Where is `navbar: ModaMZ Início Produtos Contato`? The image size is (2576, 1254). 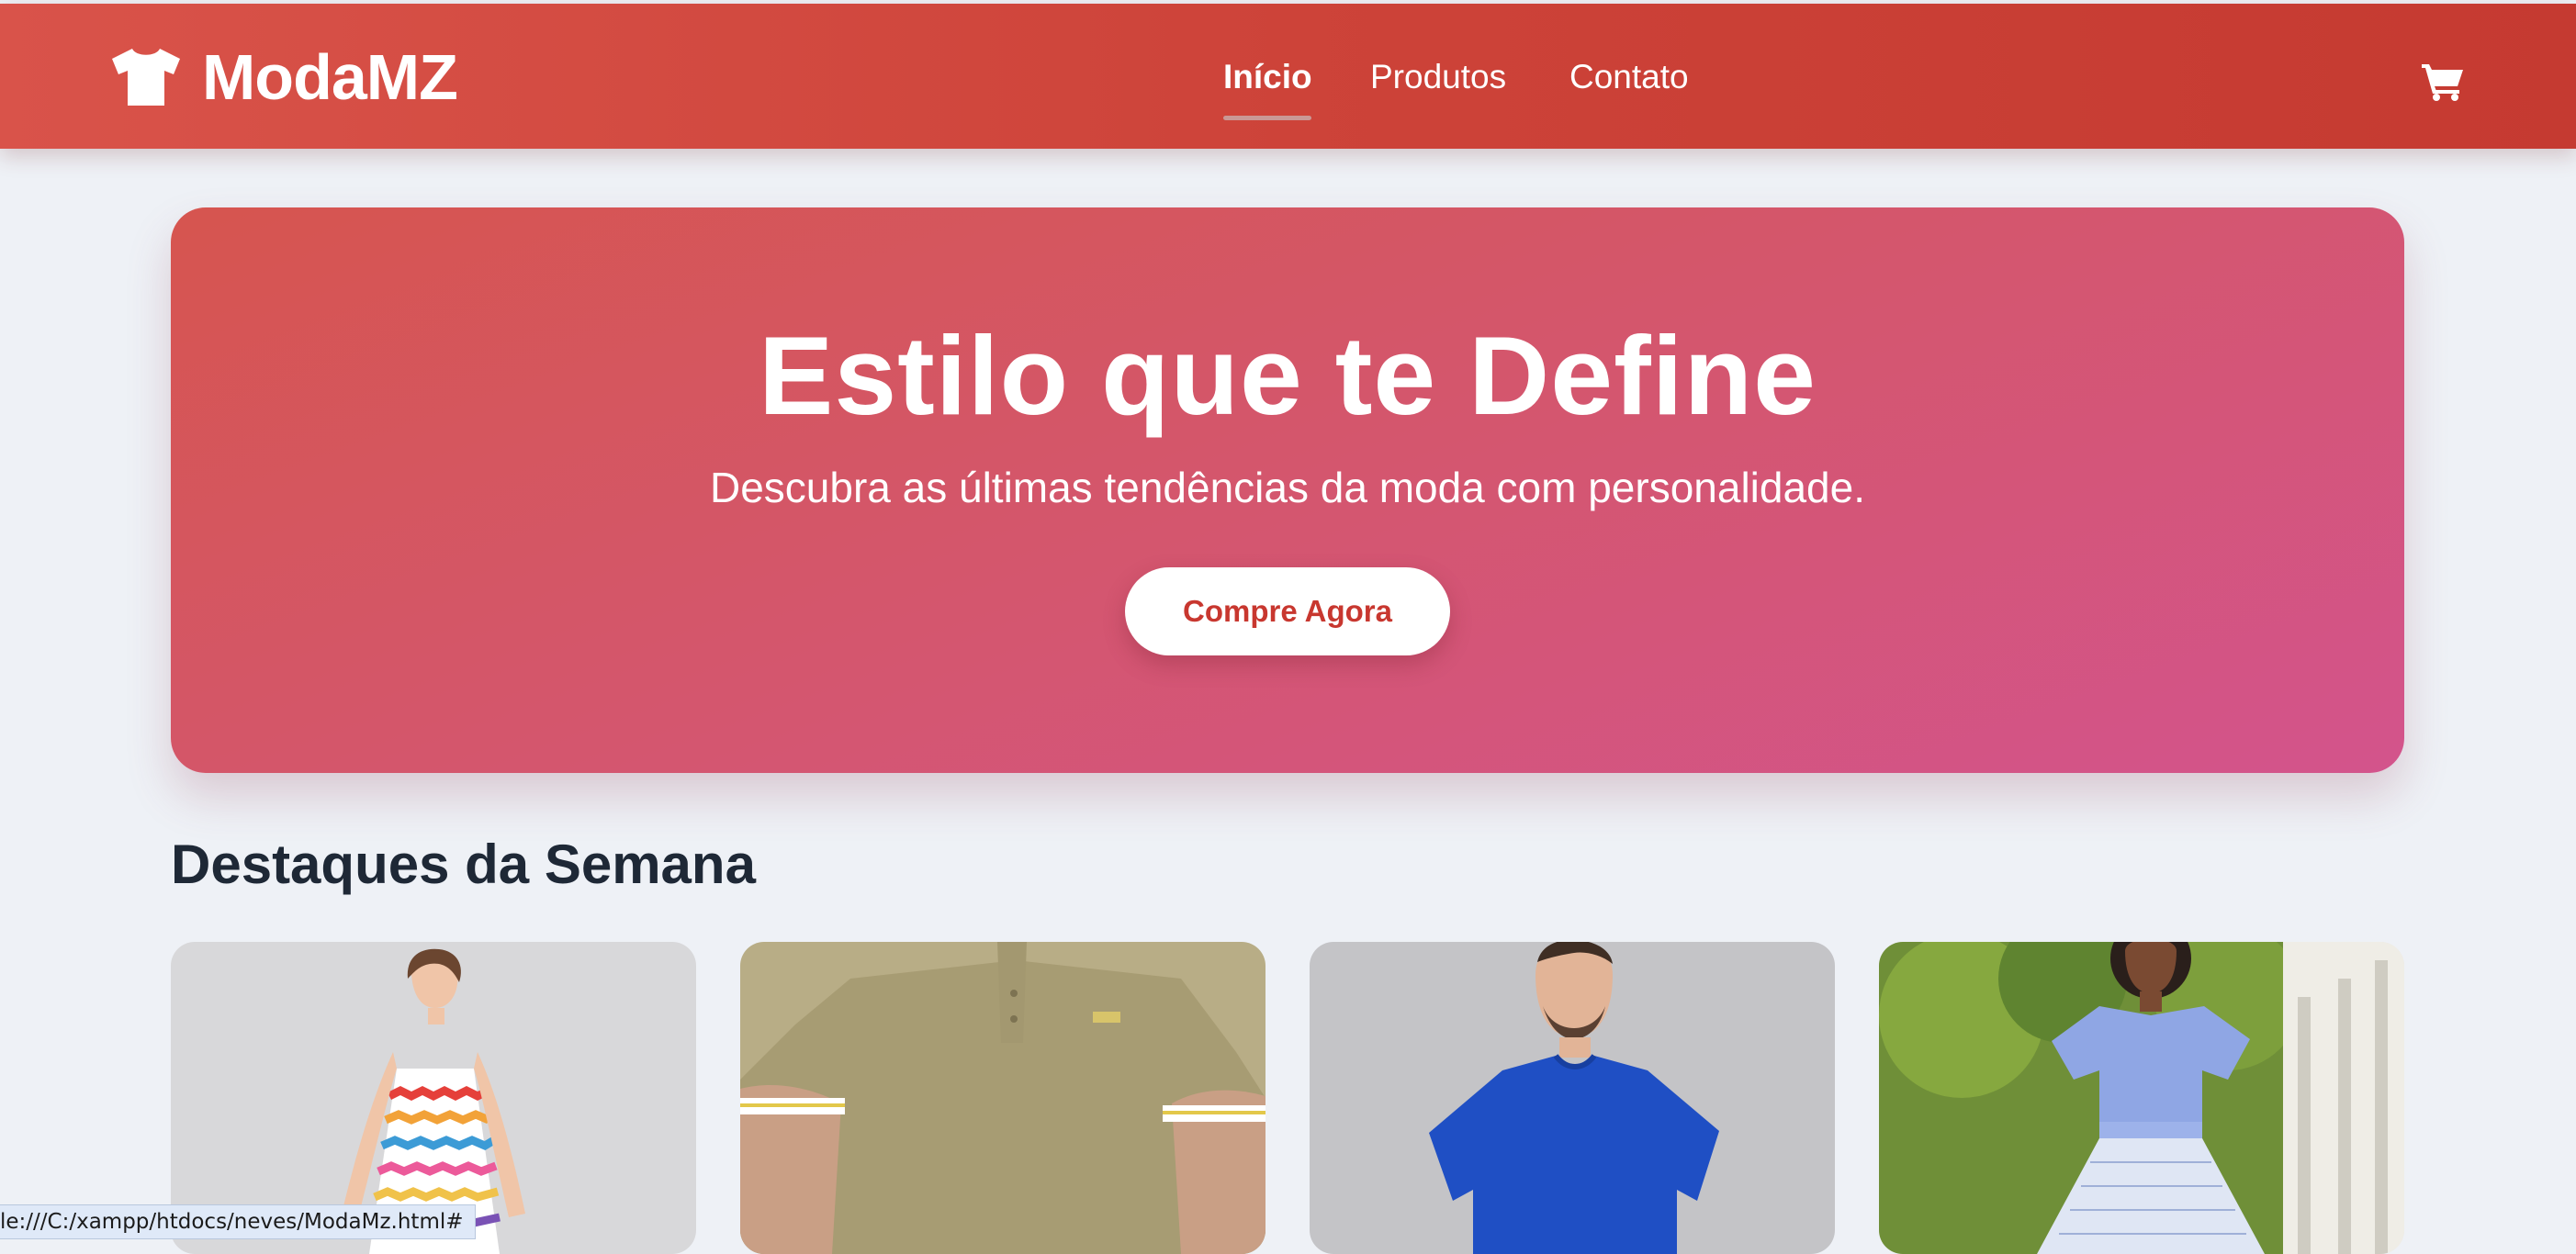 navbar: ModaMZ Início Produtos Contato is located at coordinates (1288, 77).